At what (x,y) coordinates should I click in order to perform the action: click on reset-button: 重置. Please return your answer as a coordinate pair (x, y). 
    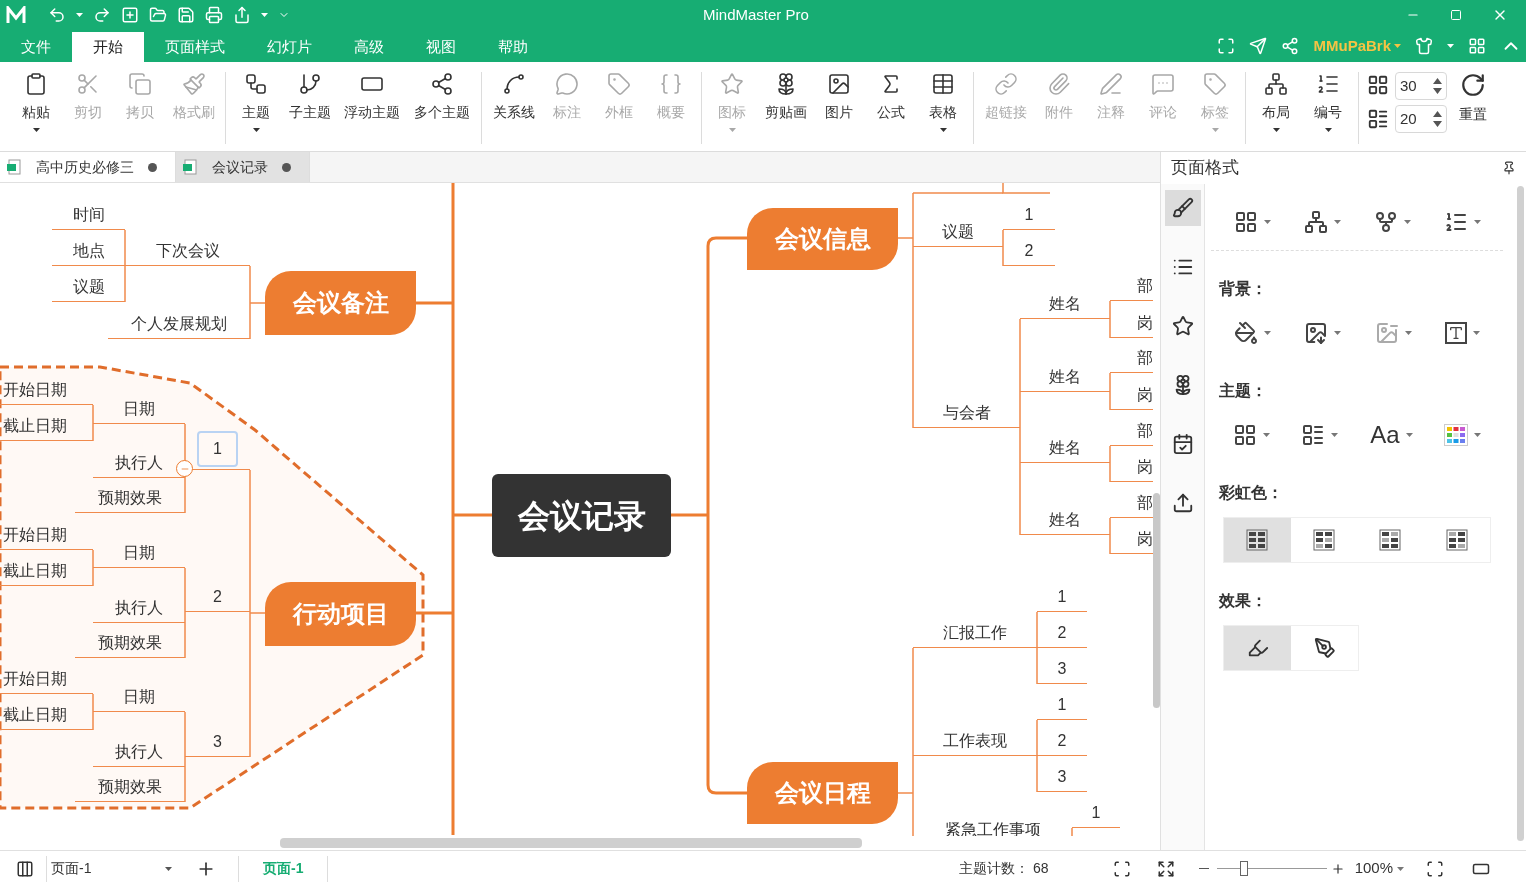
    Looking at the image, I should click on (1473, 98).